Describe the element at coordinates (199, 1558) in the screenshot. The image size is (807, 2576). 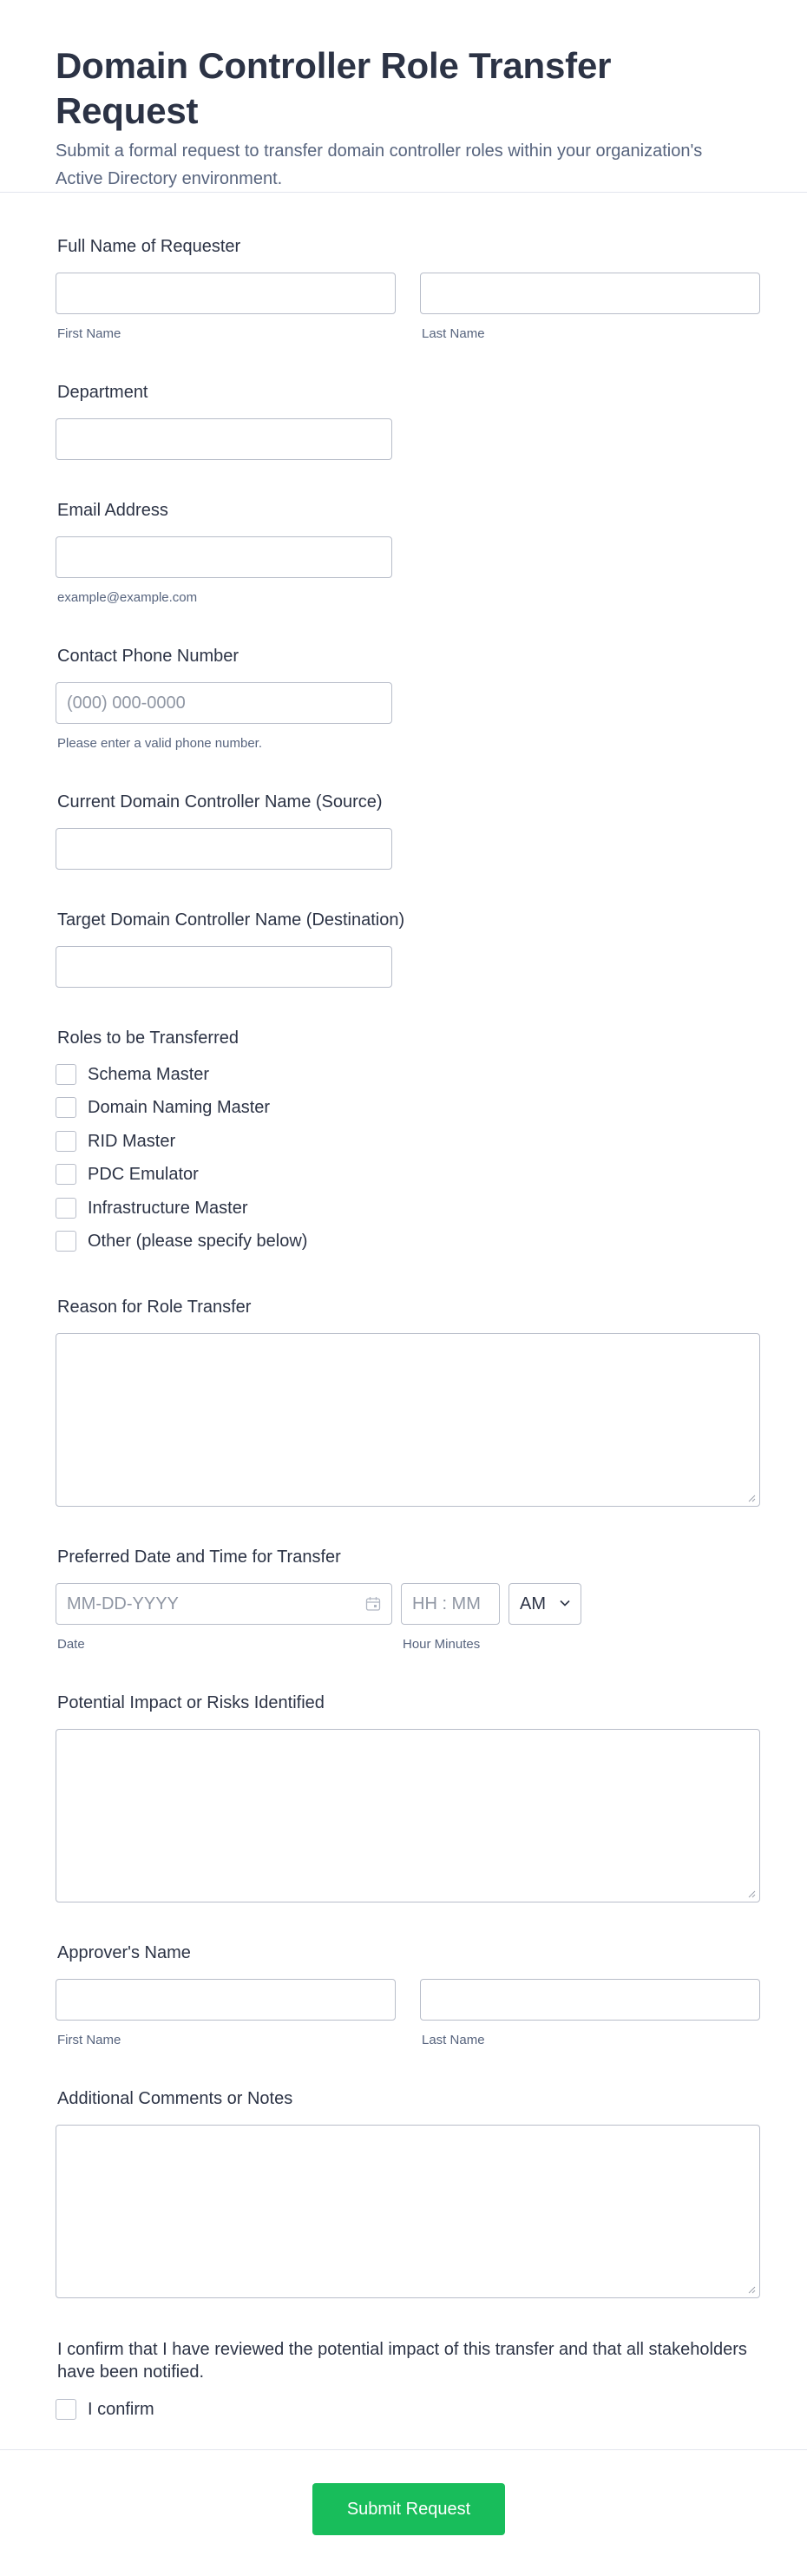
I see `field-label: Preferred Date and Time for Transfer` at that location.